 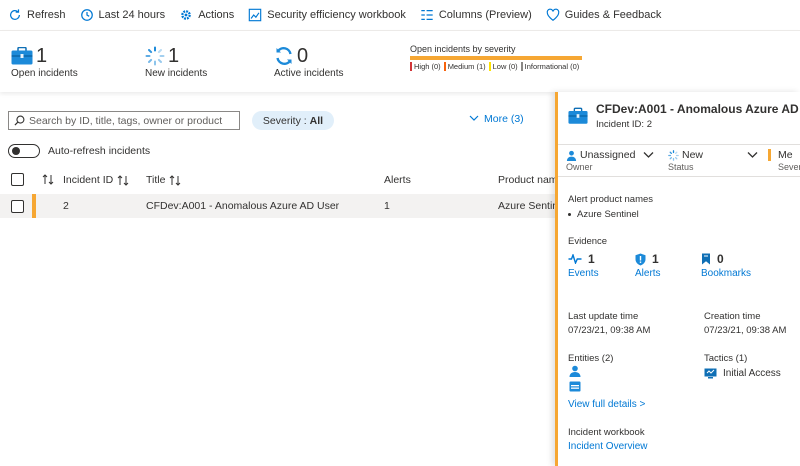 I want to click on toggle-knob, so click(x=16, y=151).